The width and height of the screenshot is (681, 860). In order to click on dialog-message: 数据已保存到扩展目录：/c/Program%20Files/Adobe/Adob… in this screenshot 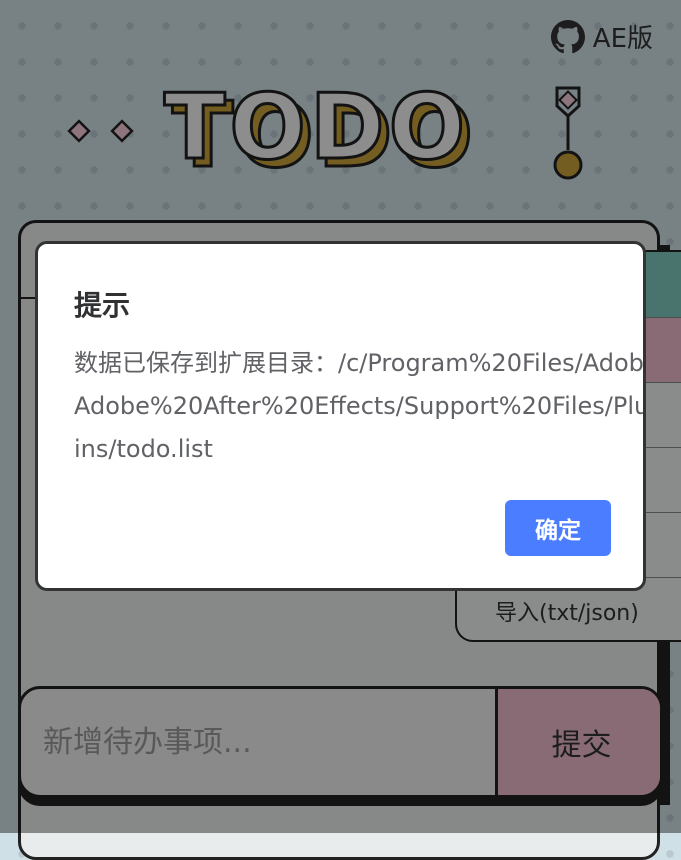, I will do `click(360, 406)`.